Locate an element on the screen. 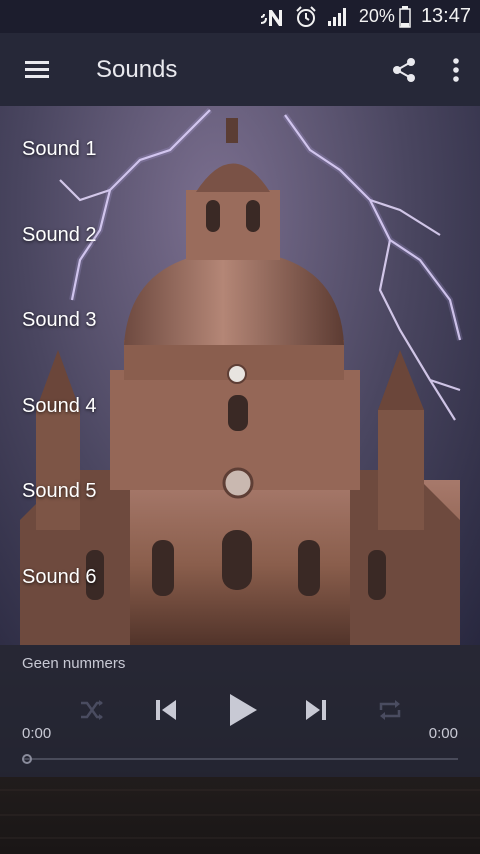  menu-icon is located at coordinates (37, 69).